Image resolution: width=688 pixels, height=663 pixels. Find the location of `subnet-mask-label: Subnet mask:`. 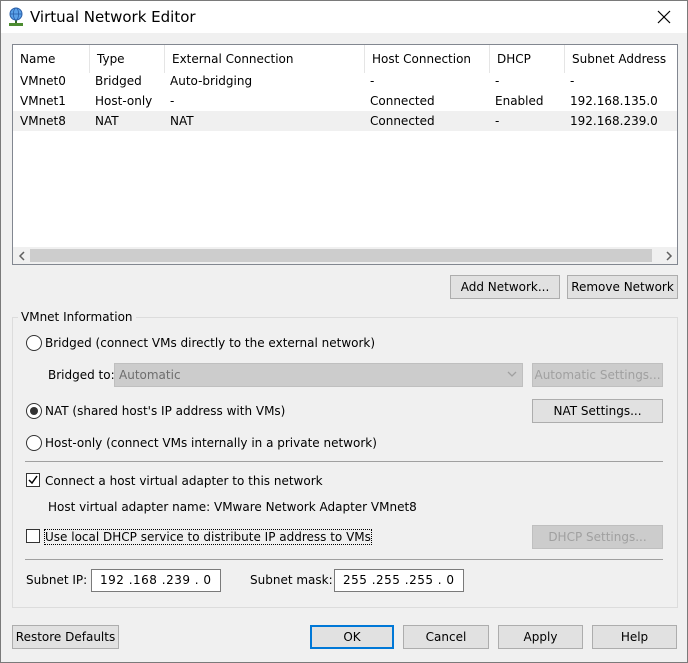

subnet-mask-label: Subnet mask: is located at coordinates (291, 580).